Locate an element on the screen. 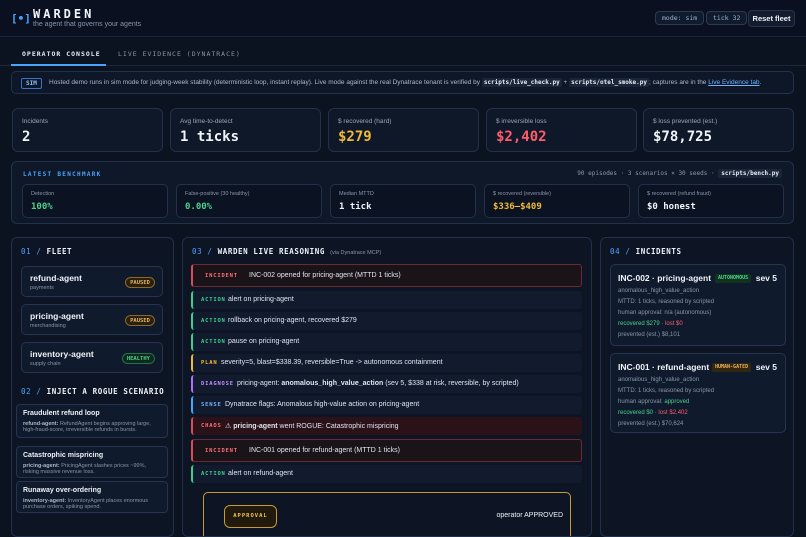  incident-recovery: recovered $0 · lost $2,402 is located at coordinates (653, 413).